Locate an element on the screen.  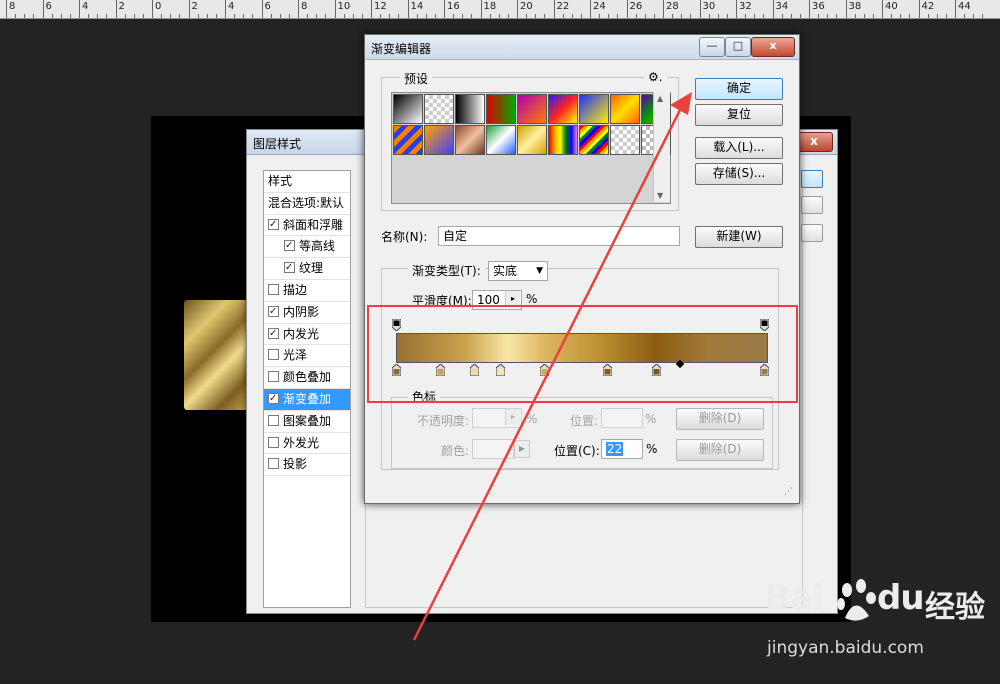
baidu-logo-tail: du is located at coordinates (901, 598).